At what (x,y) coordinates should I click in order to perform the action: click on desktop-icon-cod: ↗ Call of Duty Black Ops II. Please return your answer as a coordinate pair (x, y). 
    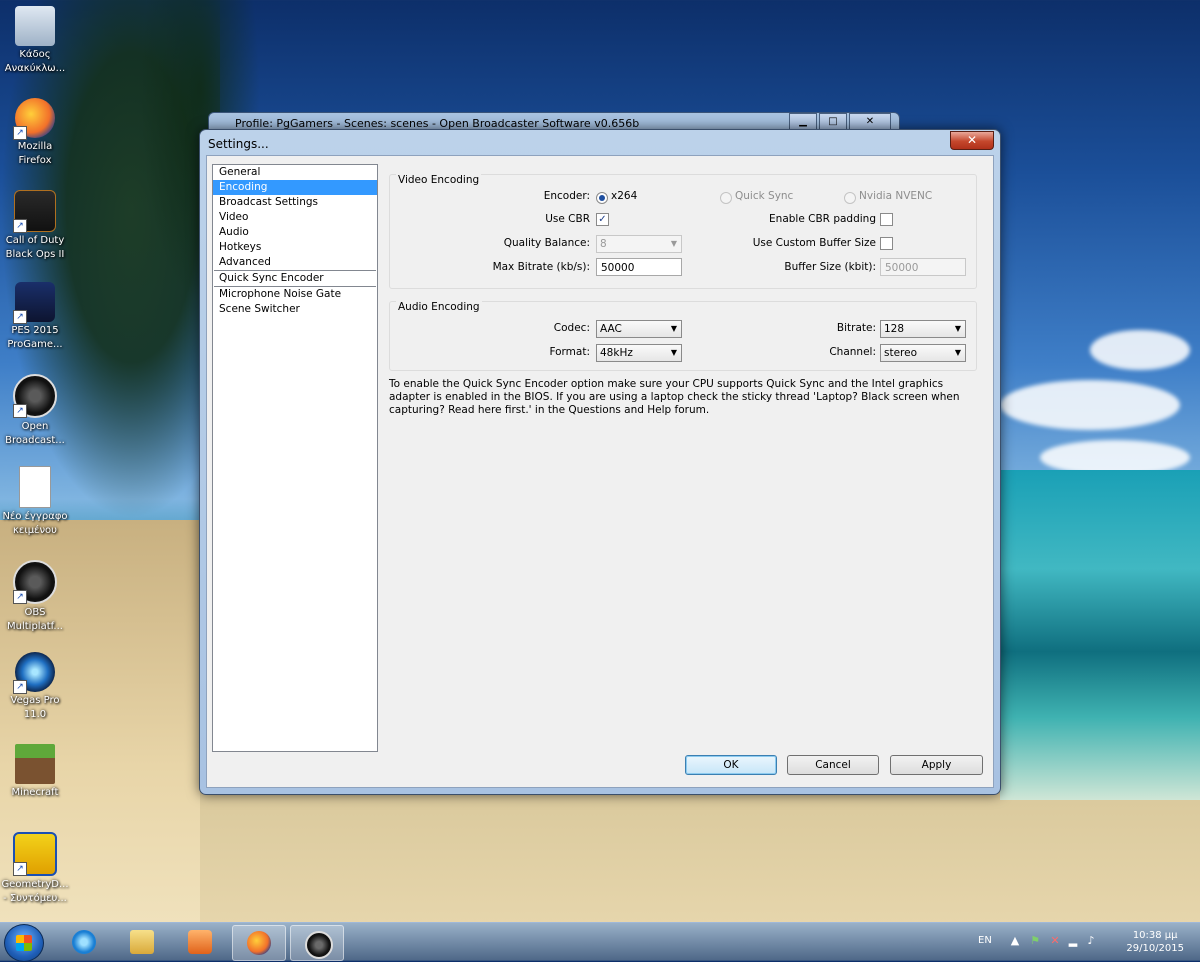
    Looking at the image, I should click on (35, 226).